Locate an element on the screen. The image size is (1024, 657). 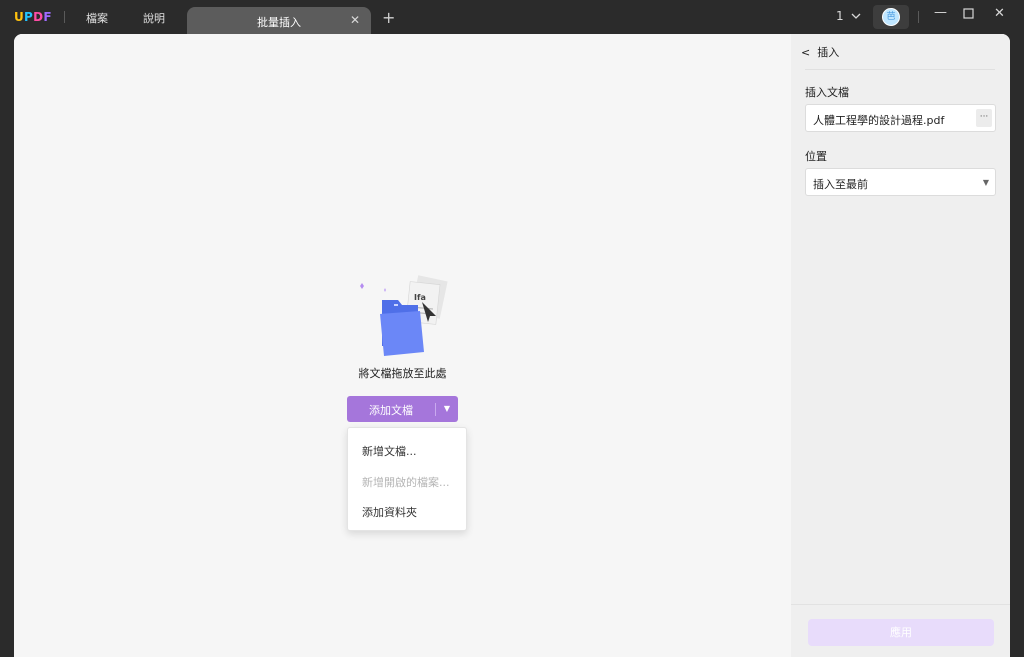
menu-file: 檔案 is located at coordinates (97, 18).